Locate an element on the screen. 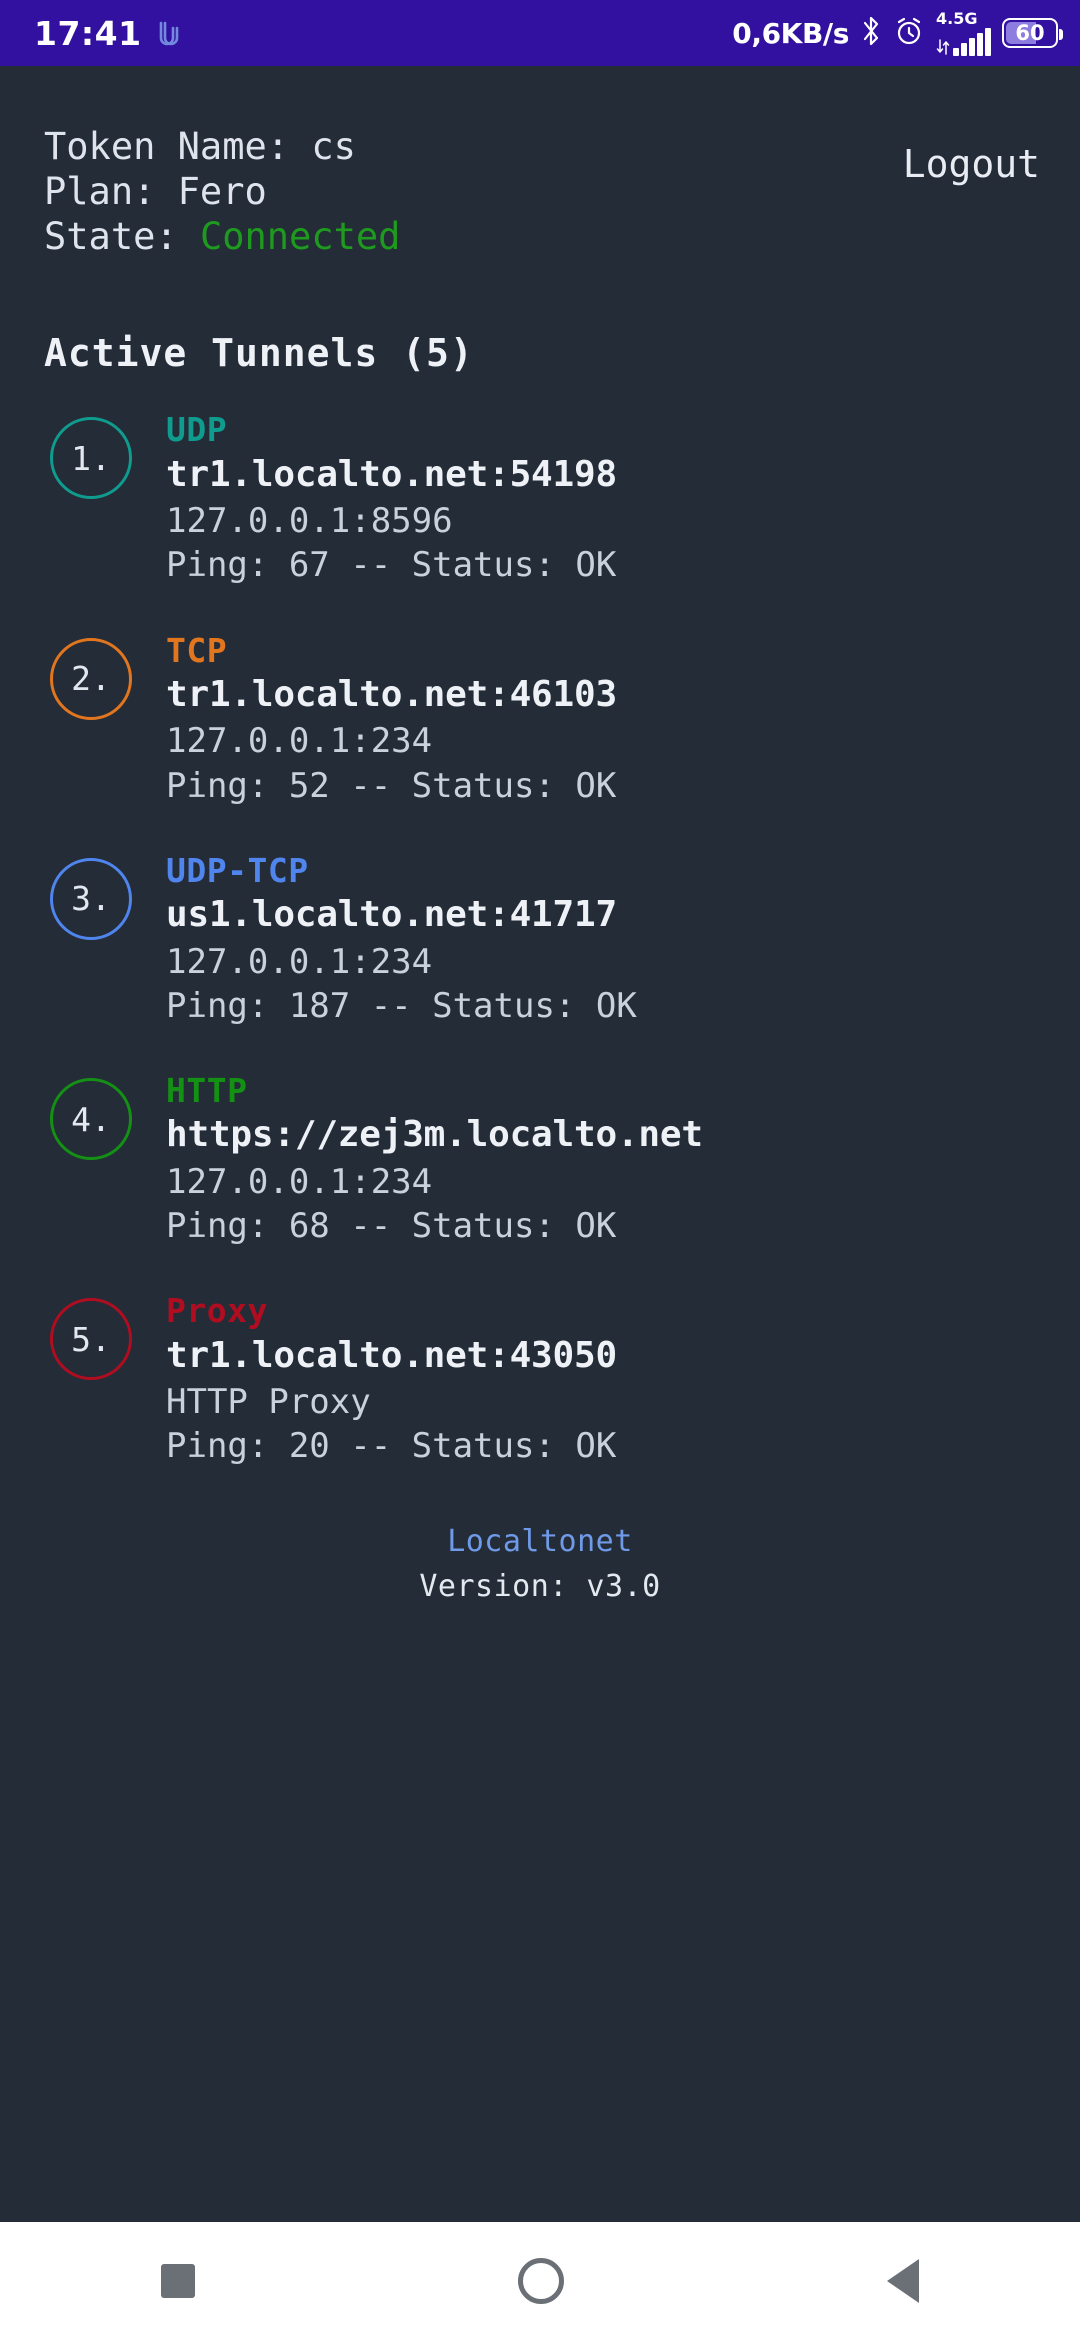  network-generation: 4.5G is located at coordinates (963, 32).